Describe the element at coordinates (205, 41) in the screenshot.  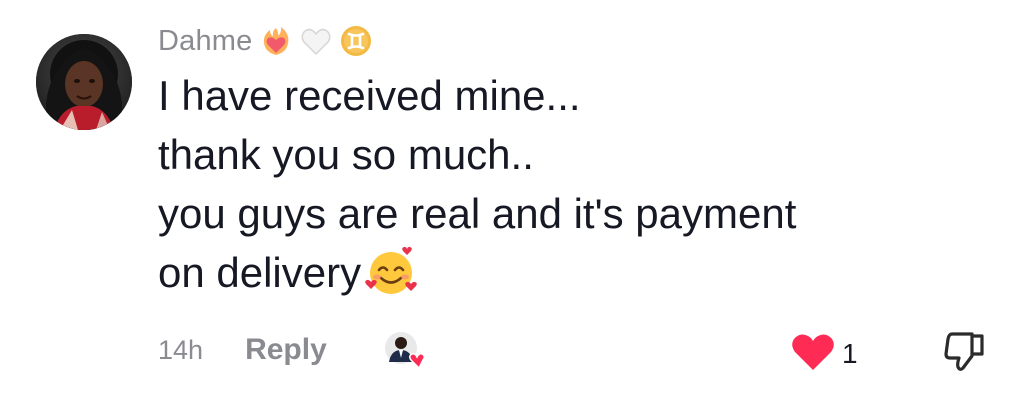
I see `username: Dahme` at that location.